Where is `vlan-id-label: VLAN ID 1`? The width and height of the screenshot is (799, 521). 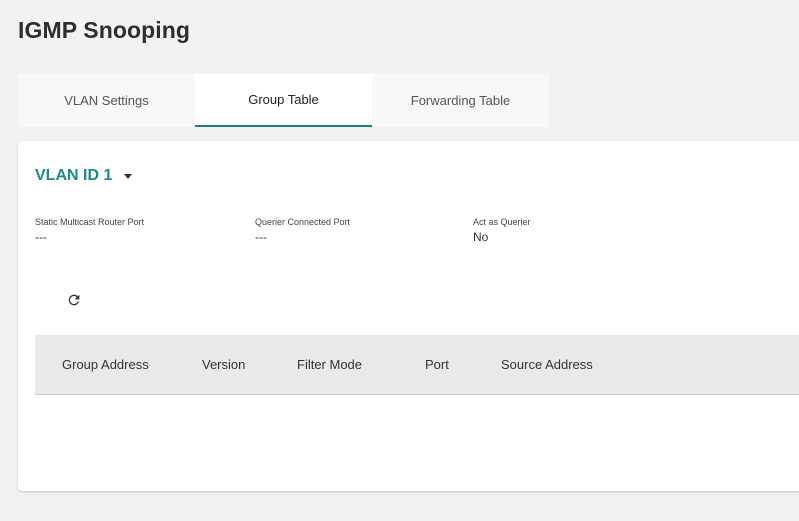 vlan-id-label: VLAN ID 1 is located at coordinates (74, 175).